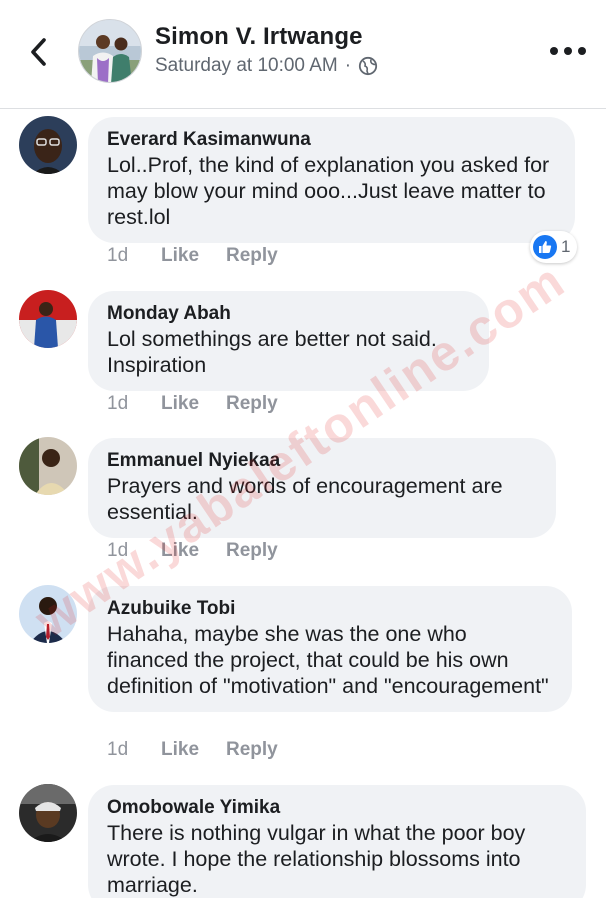  I want to click on post-header: Simon V. Irtwange Saturday at 10:00 AM ·, so click(303, 54).